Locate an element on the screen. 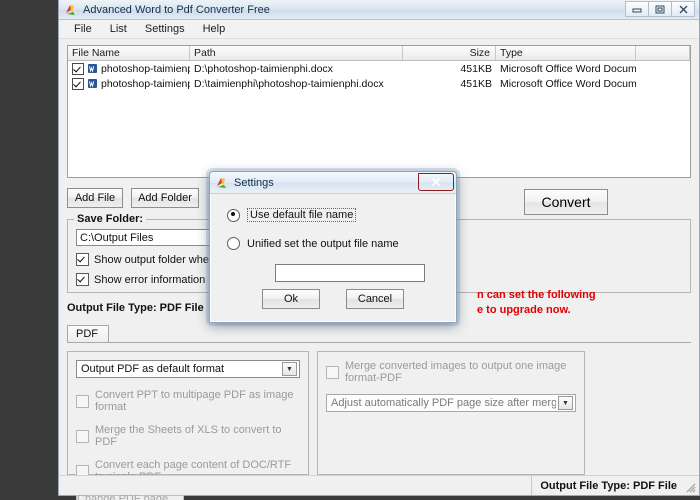 The width and height of the screenshot is (700, 500). column-header-file-name: File Name is located at coordinates (129, 53).